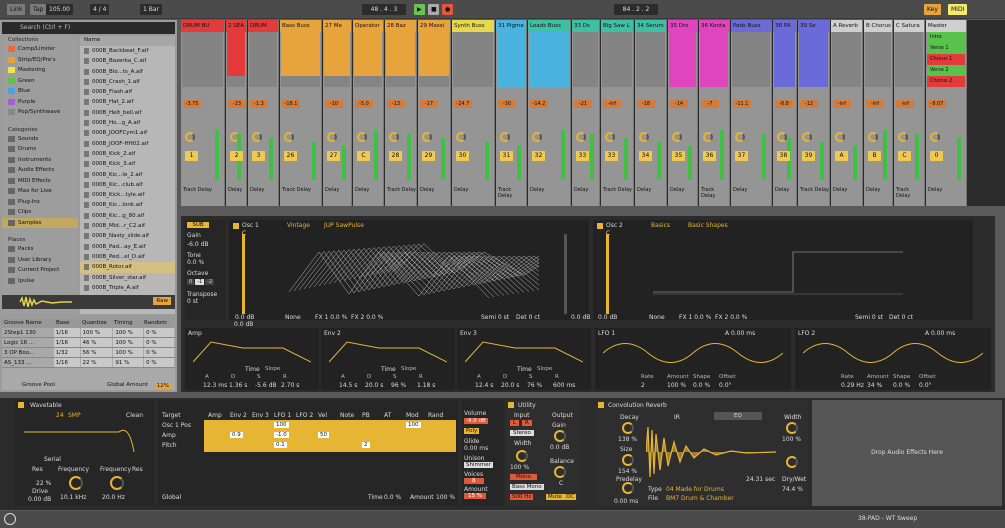 The width and height of the screenshot is (1005, 528). I want to click on record-icon: ●, so click(447, 9).